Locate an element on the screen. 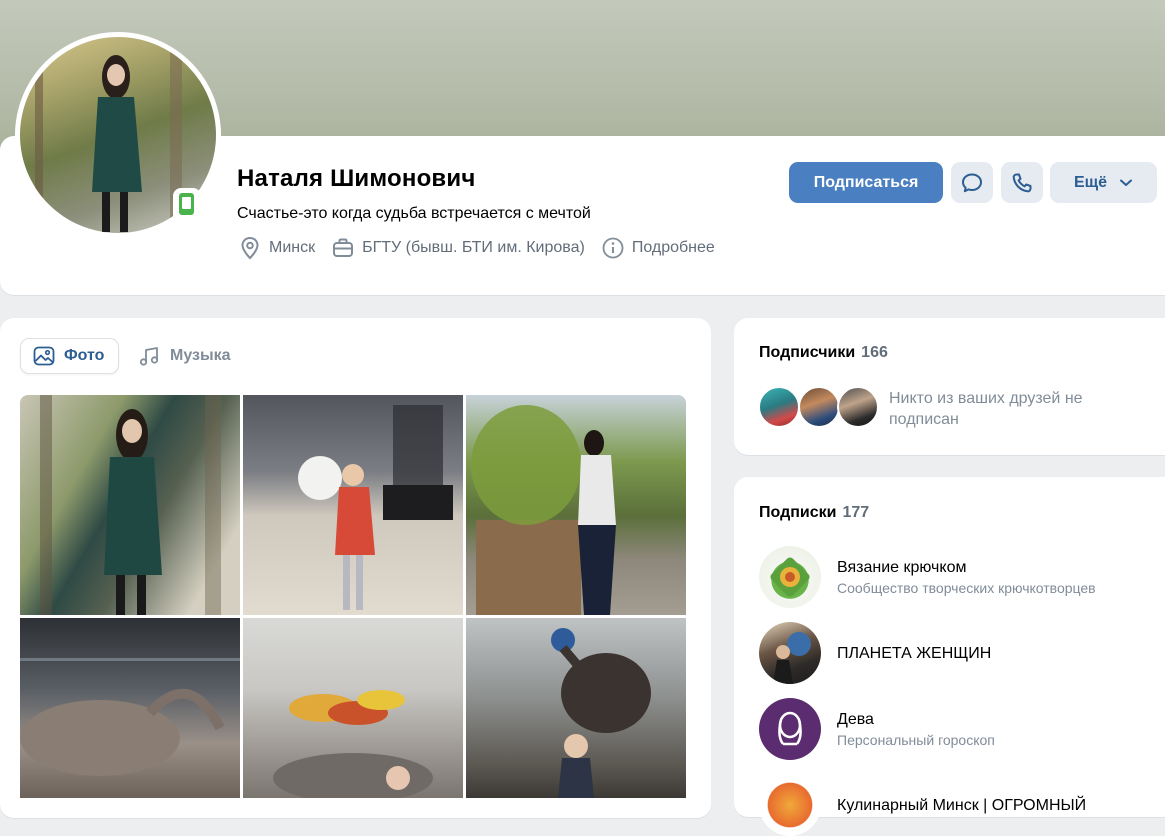 This screenshot has width=1165, height=836. group-name: ПЛАНЕТА ЖЕНЩИН is located at coordinates (914, 653).